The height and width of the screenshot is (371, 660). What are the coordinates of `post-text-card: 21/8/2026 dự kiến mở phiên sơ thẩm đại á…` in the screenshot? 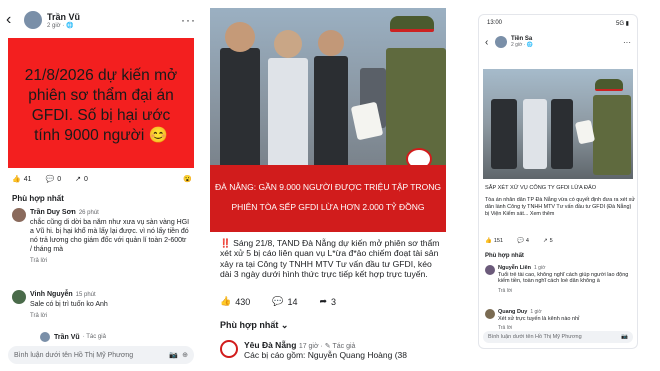 It's located at (101, 103).